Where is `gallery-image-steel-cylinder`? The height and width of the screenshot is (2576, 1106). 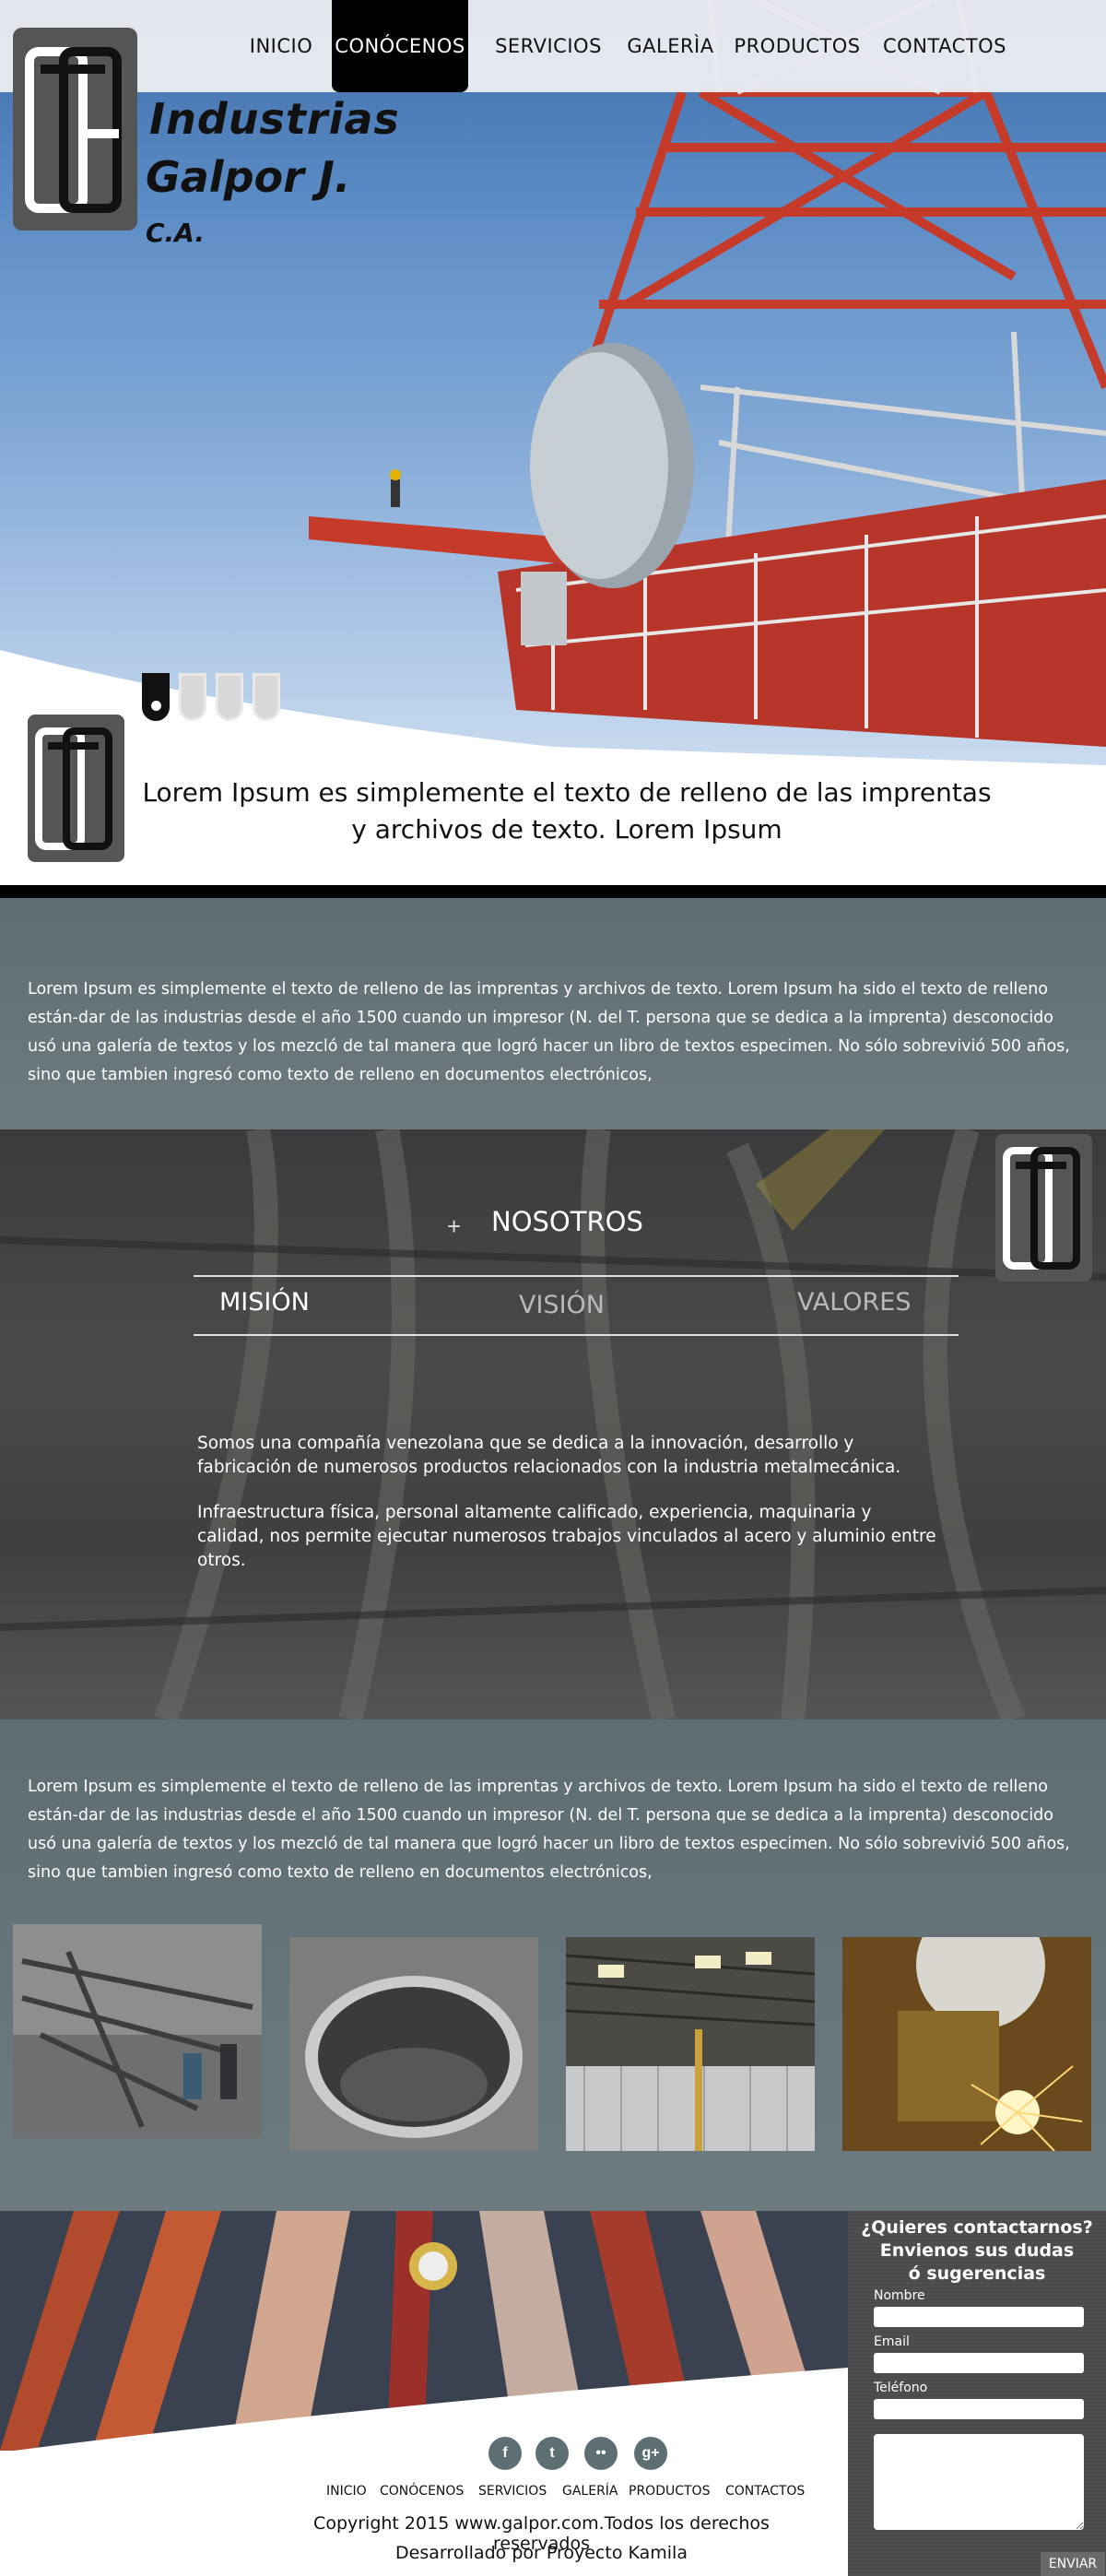
gallery-image-steel-cylinder is located at coordinates (413, 2044).